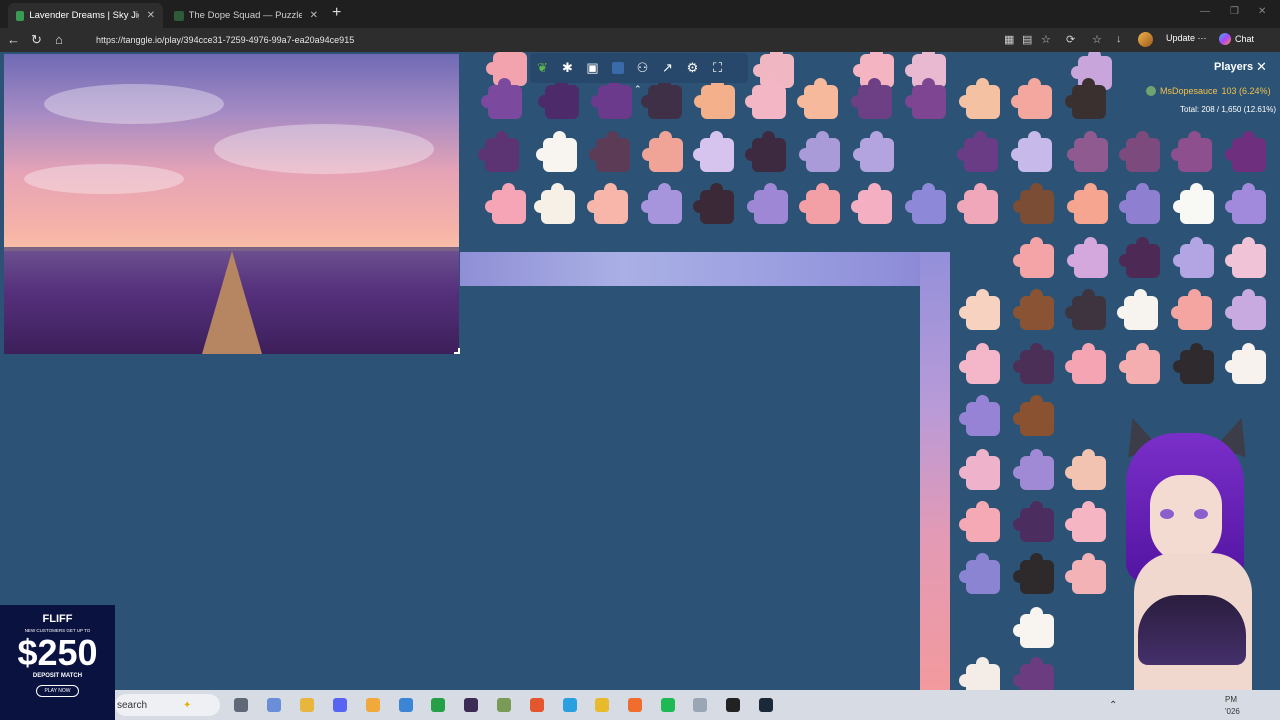 This screenshot has width=1280, height=720. I want to click on share-icon: ↗, so click(667, 68).